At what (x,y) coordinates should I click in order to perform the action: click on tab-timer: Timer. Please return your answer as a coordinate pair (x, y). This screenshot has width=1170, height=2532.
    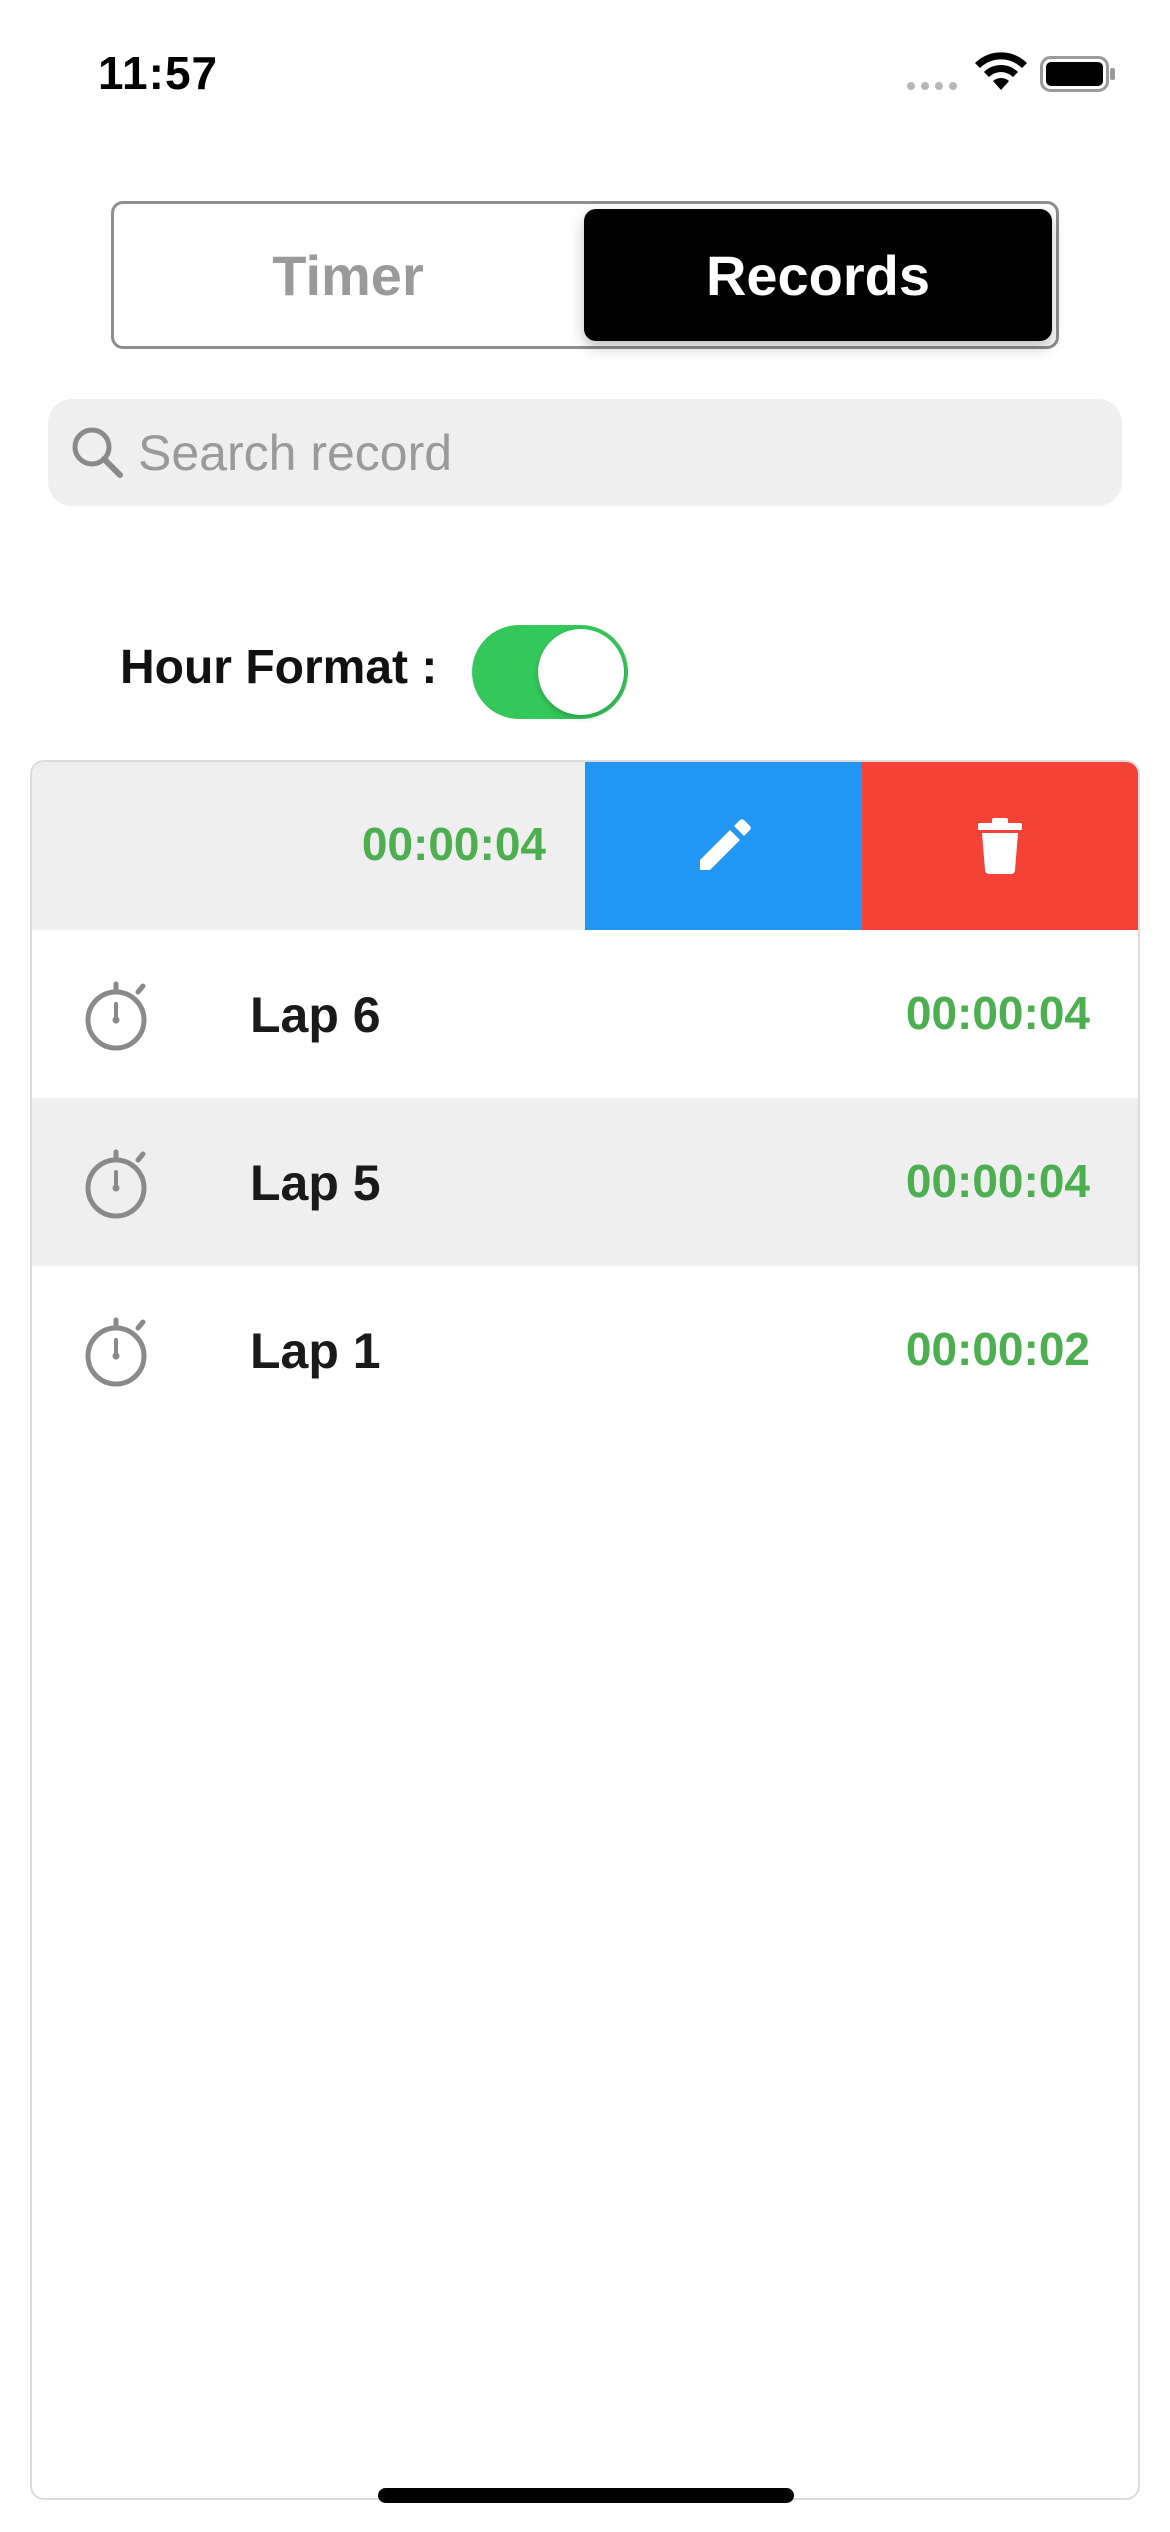
    Looking at the image, I should click on (348, 275).